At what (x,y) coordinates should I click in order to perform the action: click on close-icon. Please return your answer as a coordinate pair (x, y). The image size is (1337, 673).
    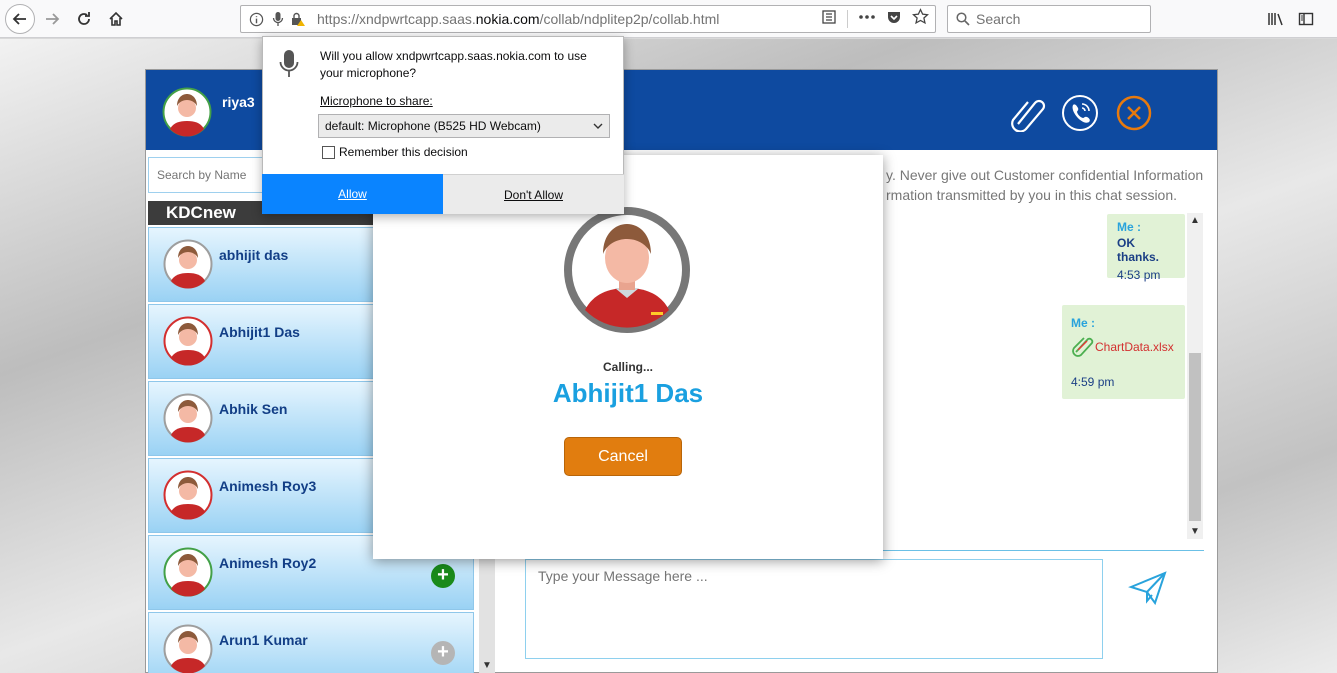
    Looking at the image, I should click on (1134, 113).